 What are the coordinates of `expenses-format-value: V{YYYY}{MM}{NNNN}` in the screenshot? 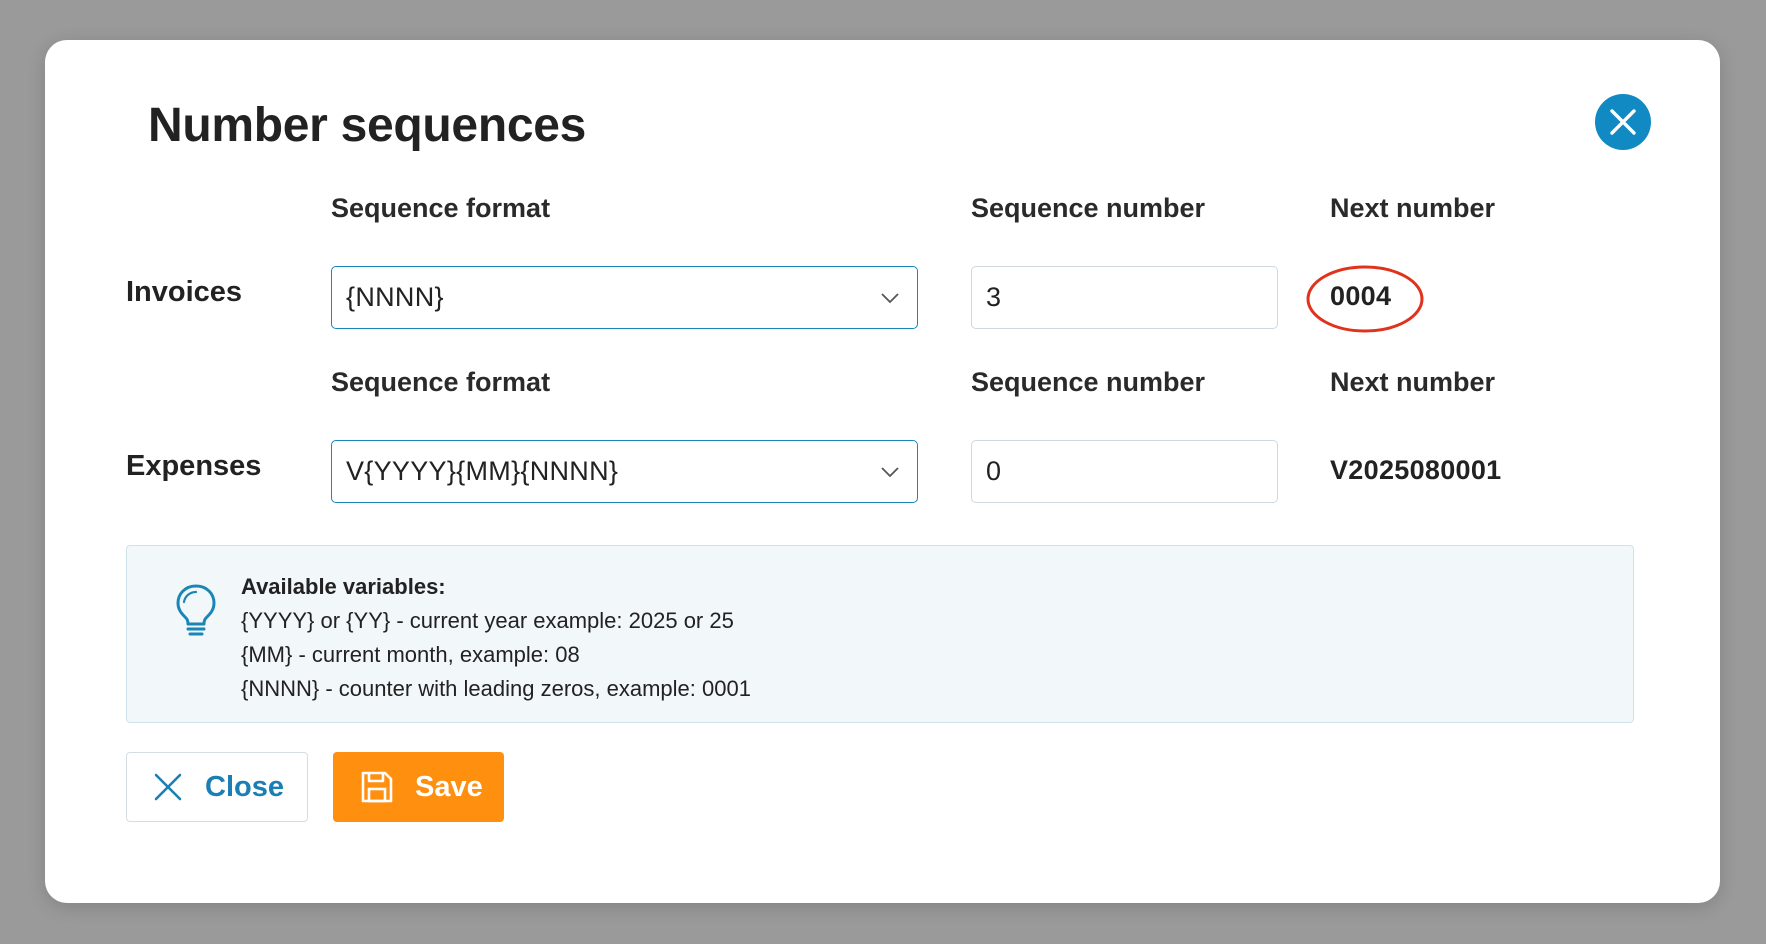 It's located at (482, 471).